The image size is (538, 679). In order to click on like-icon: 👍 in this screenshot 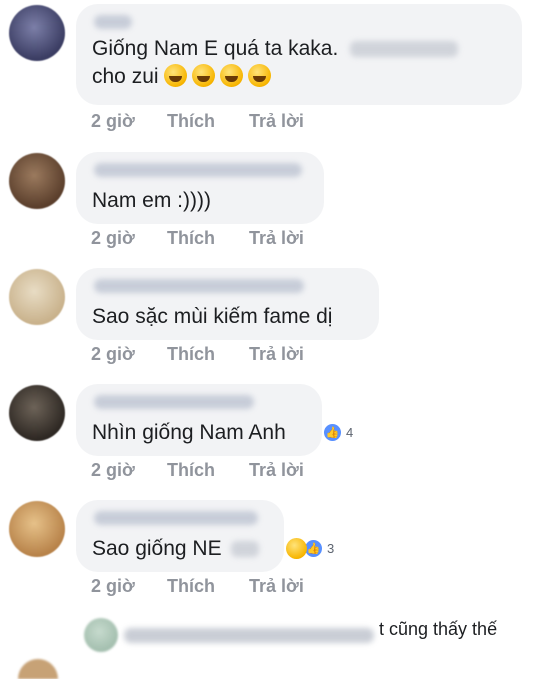, I will do `click(332, 432)`.